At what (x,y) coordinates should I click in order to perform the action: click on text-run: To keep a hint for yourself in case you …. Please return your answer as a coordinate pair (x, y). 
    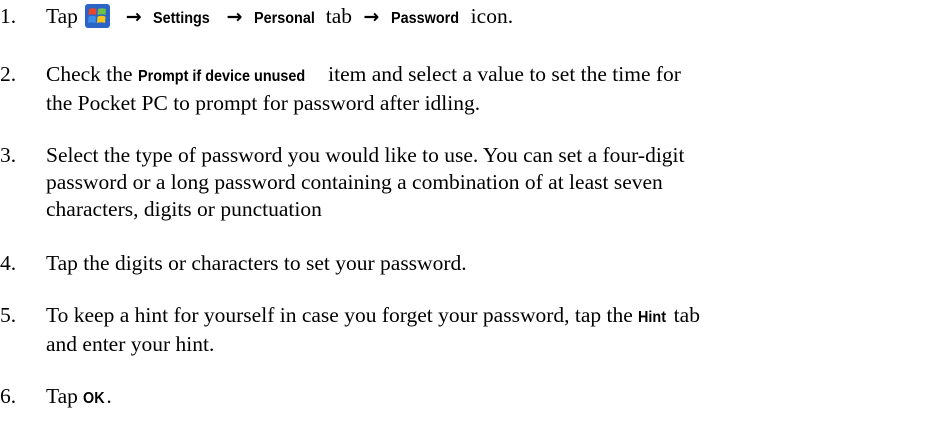
    Looking at the image, I should click on (339, 315).